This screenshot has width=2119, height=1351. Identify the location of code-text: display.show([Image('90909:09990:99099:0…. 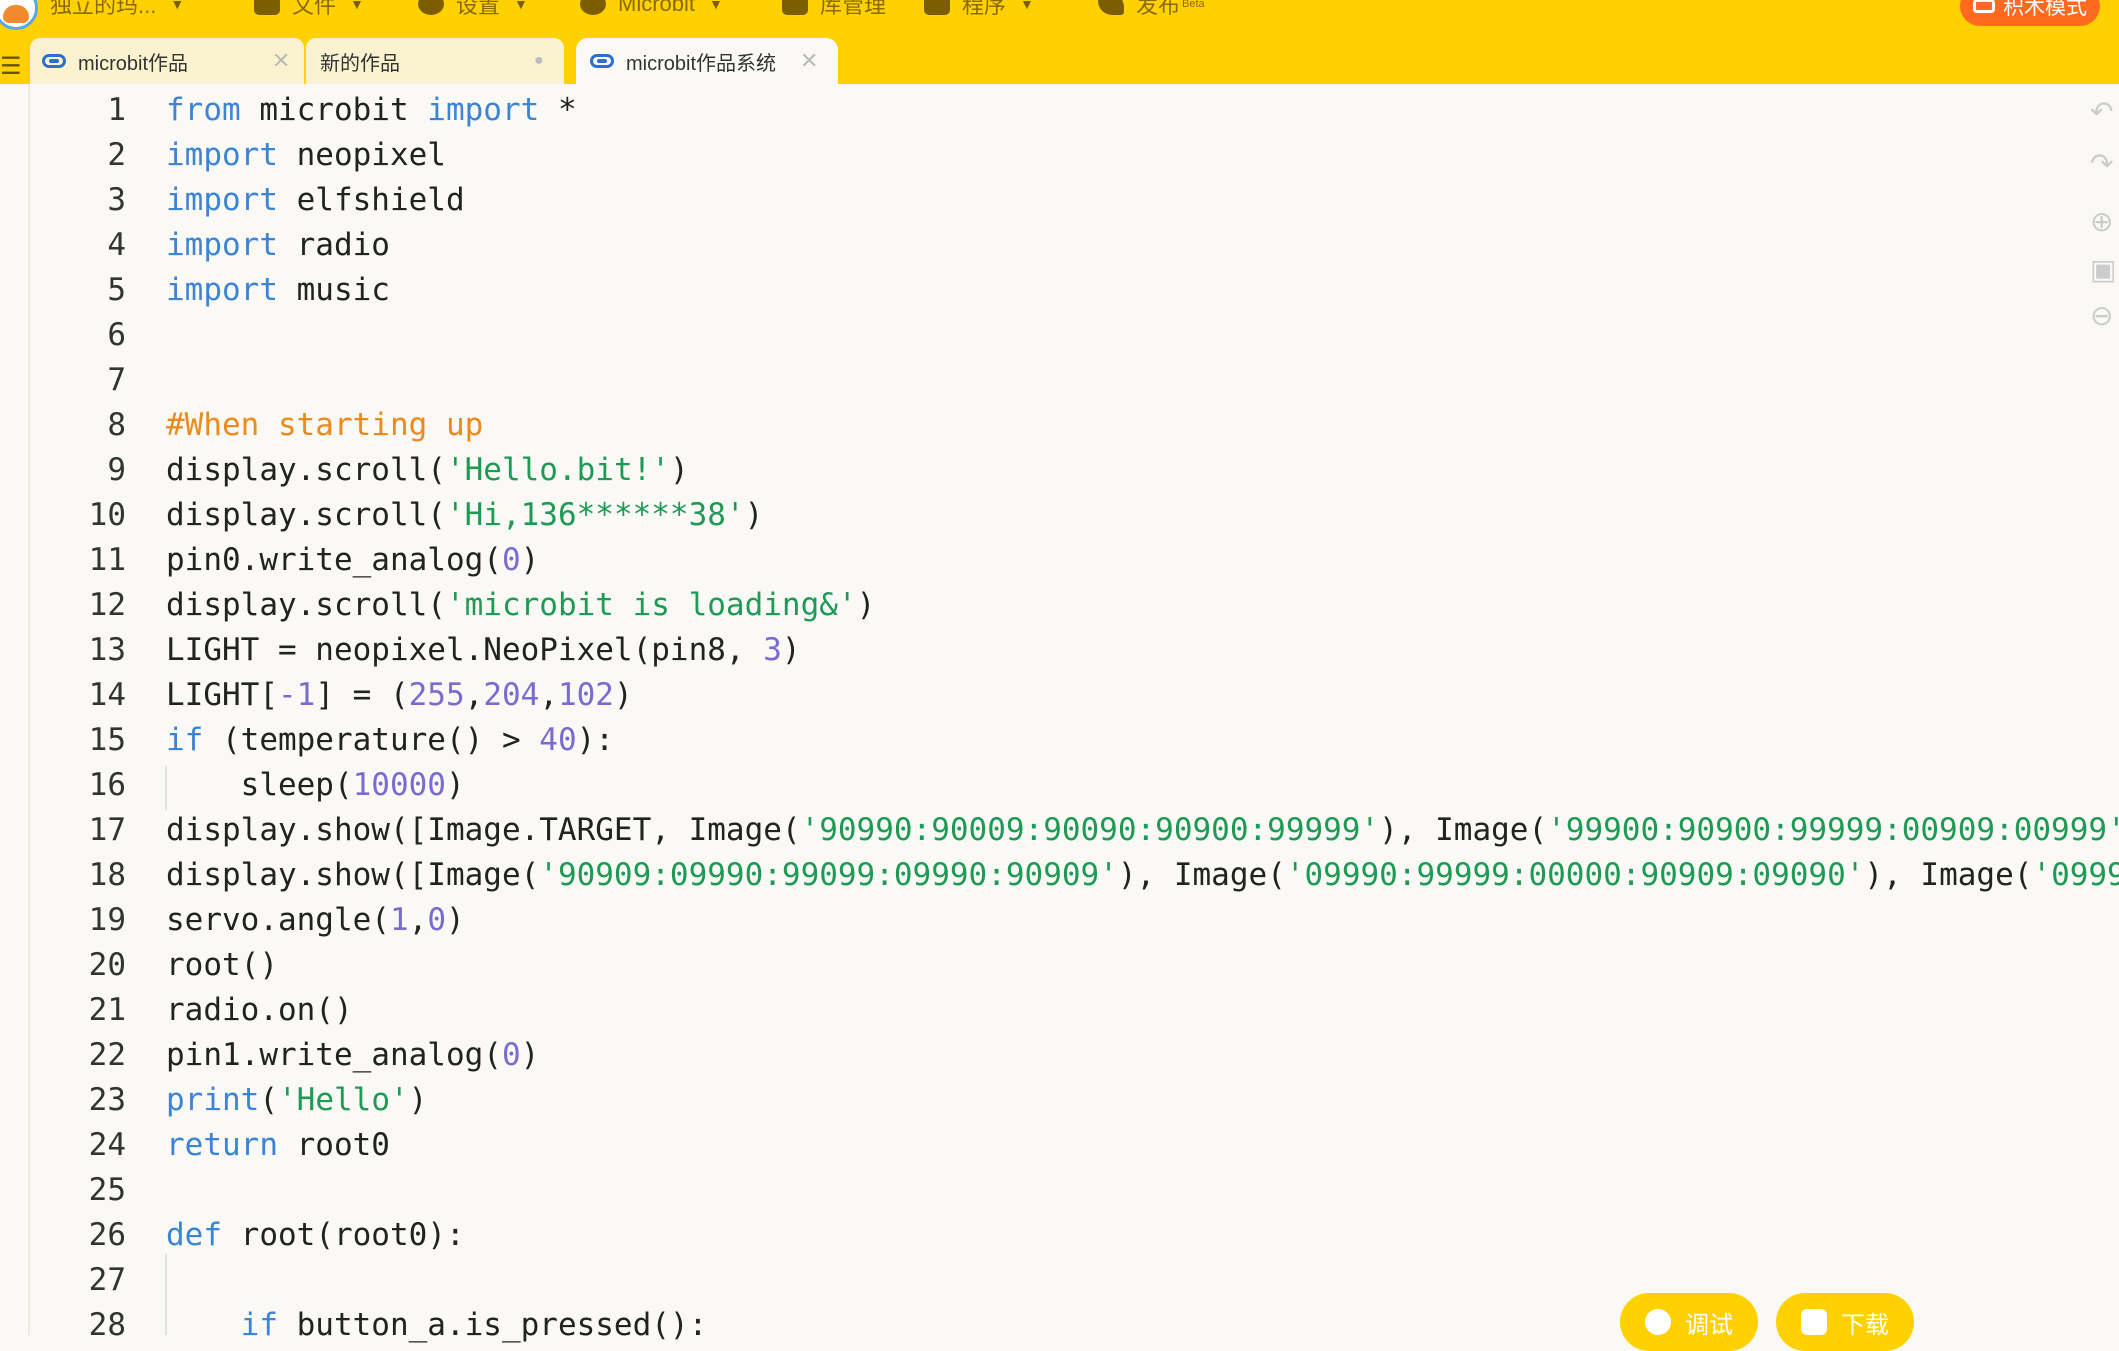
(1142, 875).